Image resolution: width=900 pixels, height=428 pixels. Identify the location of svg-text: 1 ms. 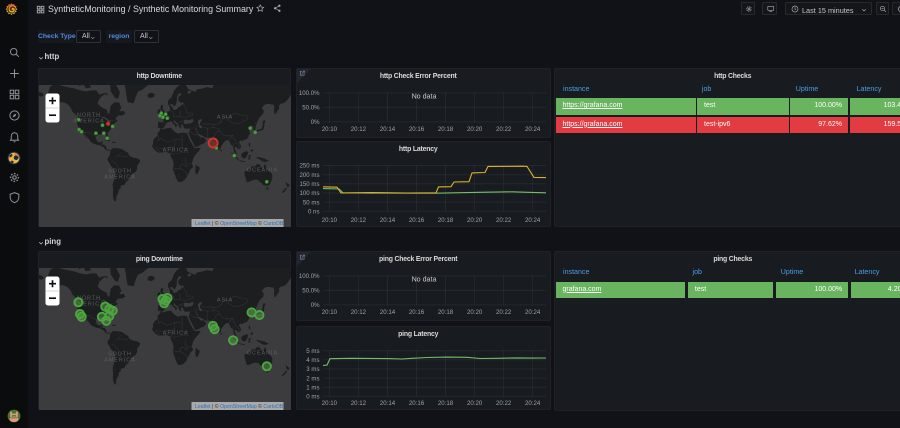
(312, 387).